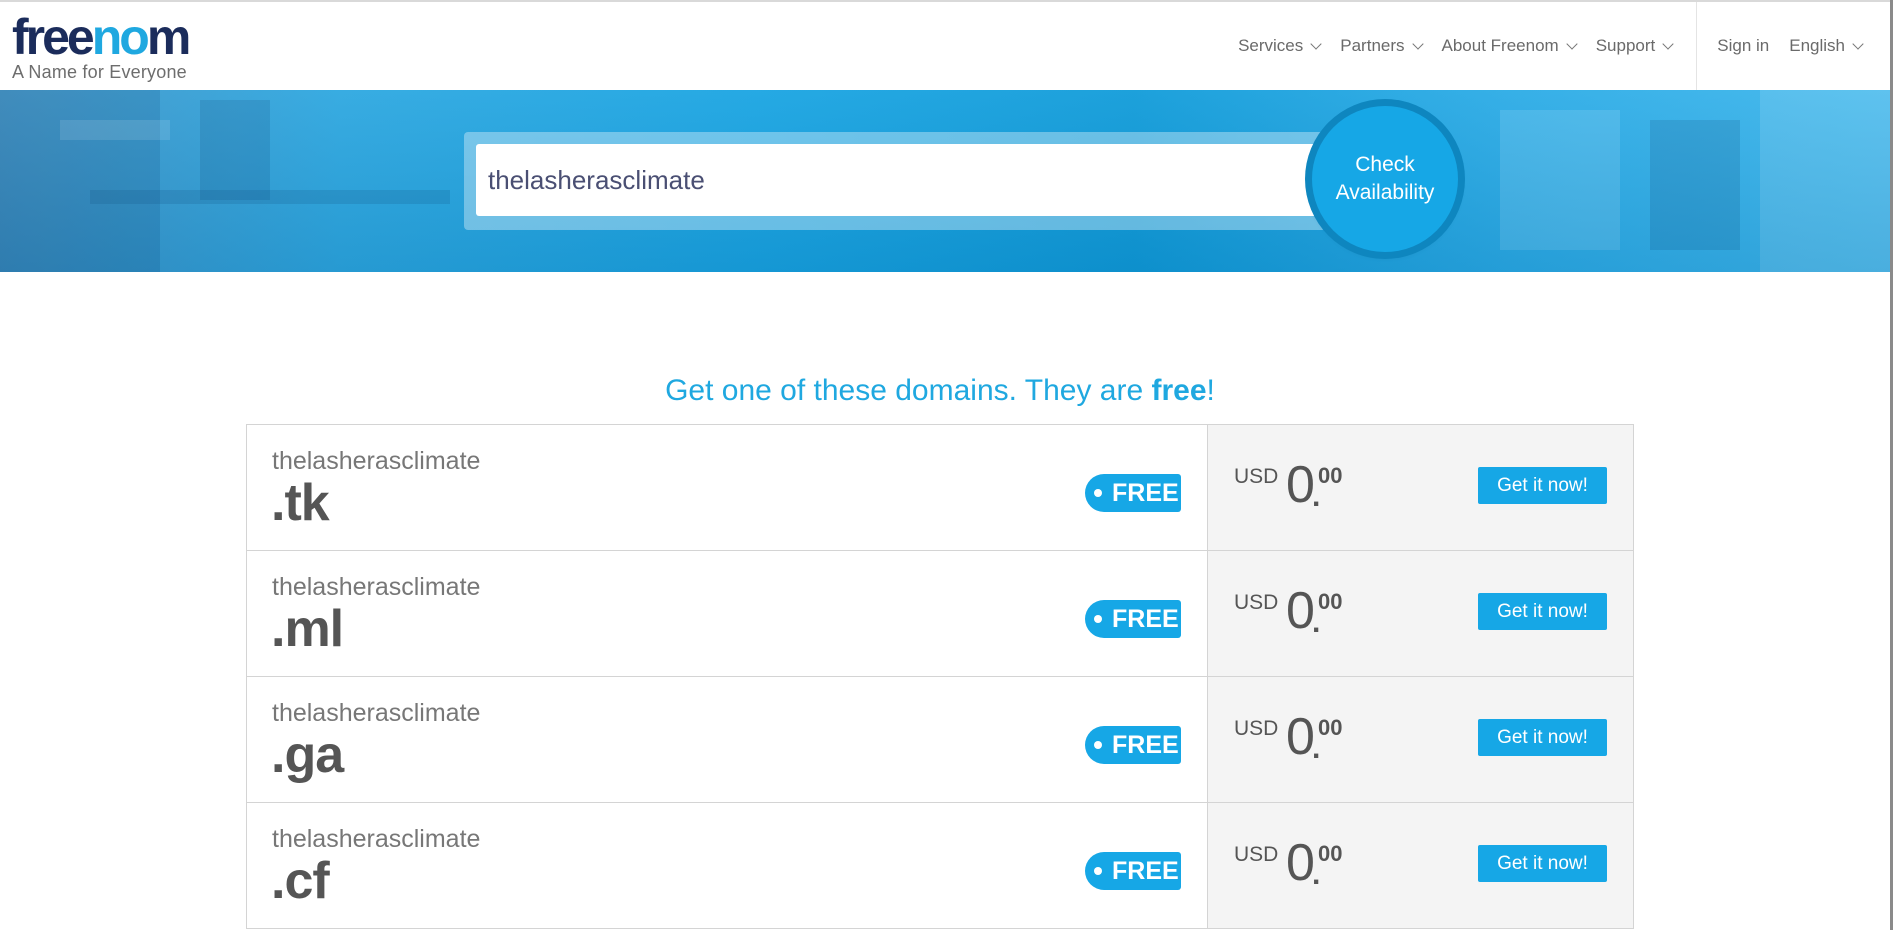 The width and height of the screenshot is (1893, 930). I want to click on logo-tagline: A Name for Everyone, so click(99, 72).